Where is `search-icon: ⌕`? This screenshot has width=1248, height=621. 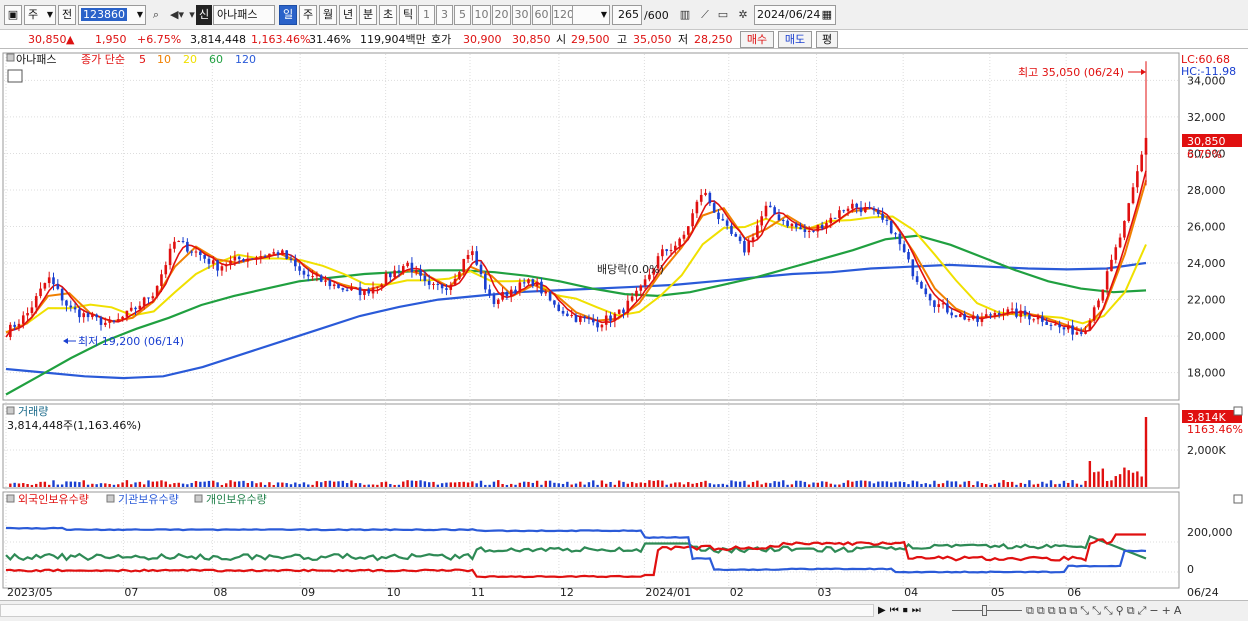 search-icon: ⌕ is located at coordinates (156, 15).